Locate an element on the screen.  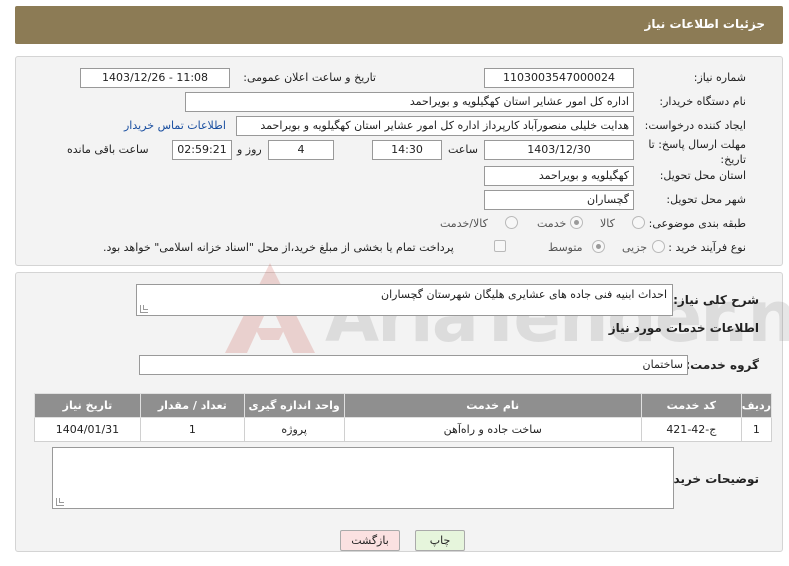
col-header-service-name: نام خدمت is located at coordinates (492, 405).